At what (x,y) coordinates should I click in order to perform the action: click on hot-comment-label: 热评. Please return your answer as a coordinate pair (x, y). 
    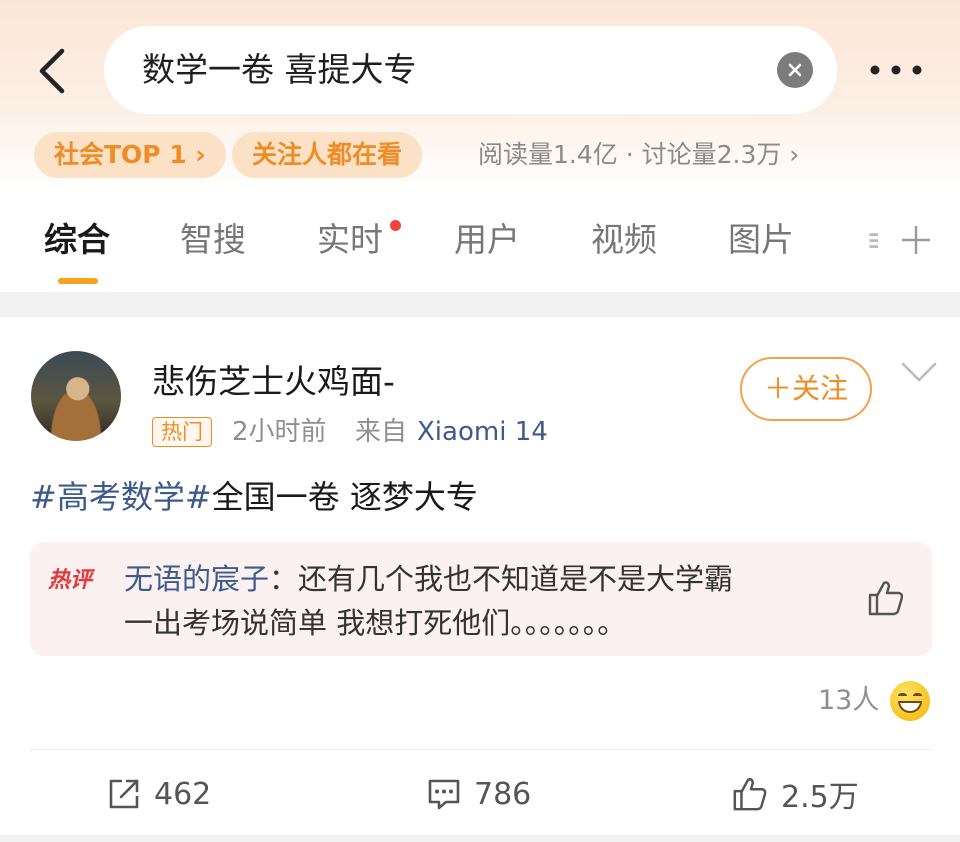
    Looking at the image, I should click on (70, 580).